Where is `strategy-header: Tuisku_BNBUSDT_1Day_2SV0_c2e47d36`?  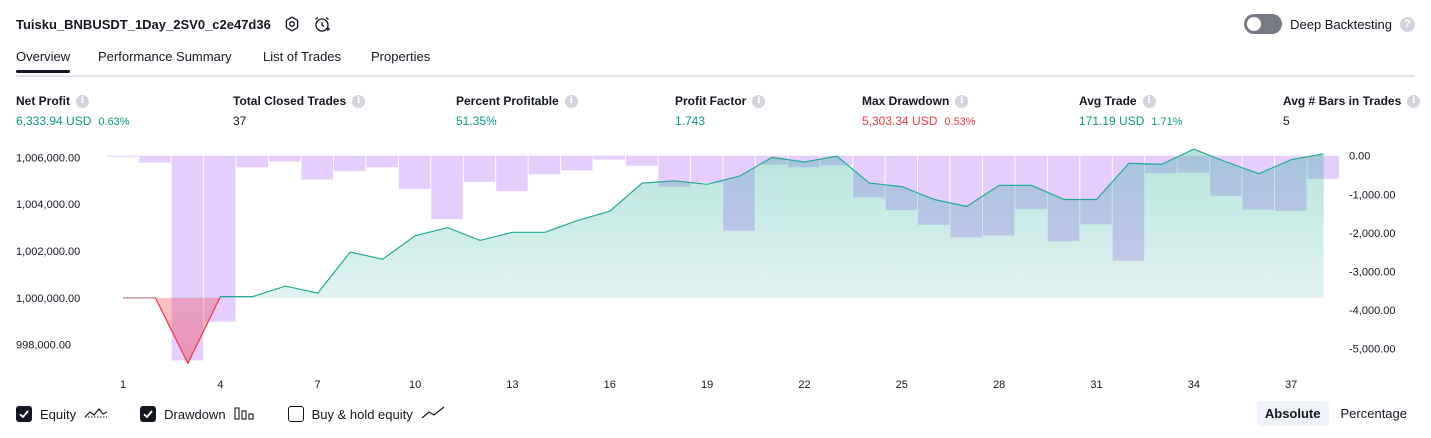 strategy-header: Tuisku_BNBUSDT_1Day_2SV0_c2e47d36 is located at coordinates (173, 24).